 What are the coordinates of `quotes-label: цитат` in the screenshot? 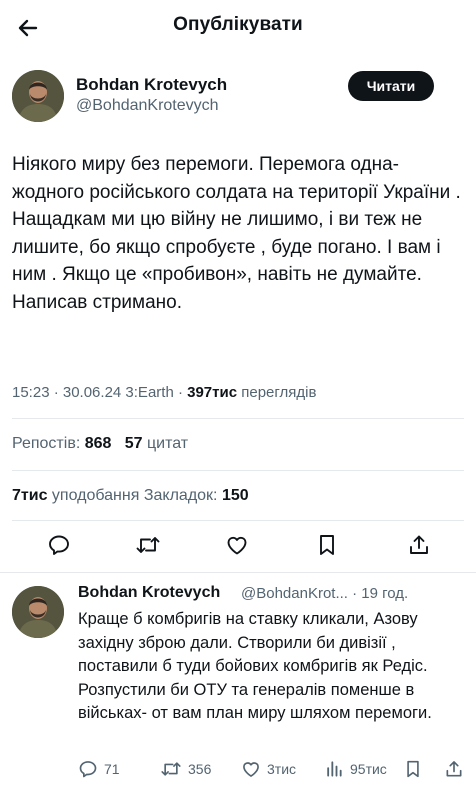 It's located at (165, 443).